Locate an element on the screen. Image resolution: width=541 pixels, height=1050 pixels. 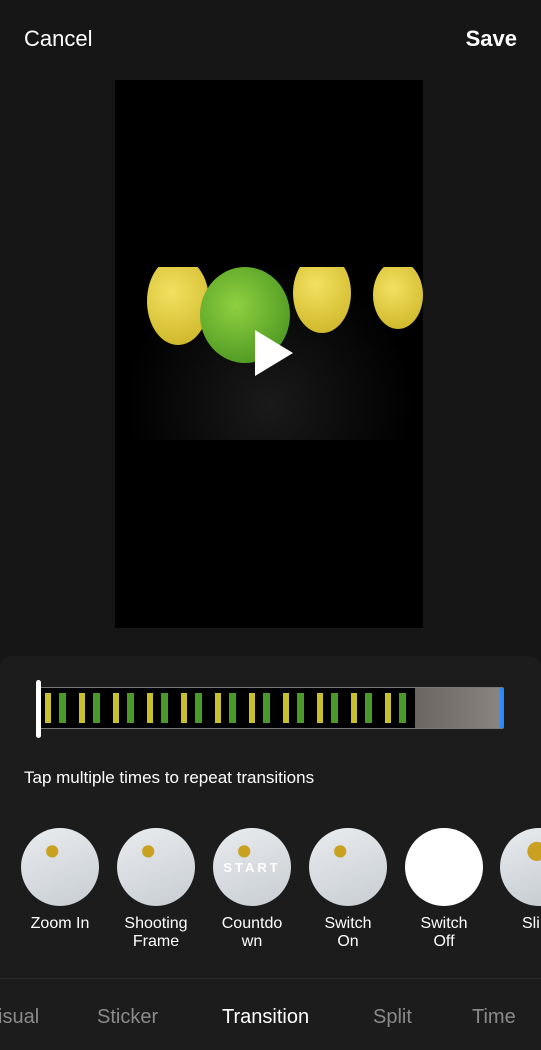
cancel-button: Cancel is located at coordinates (58, 39).